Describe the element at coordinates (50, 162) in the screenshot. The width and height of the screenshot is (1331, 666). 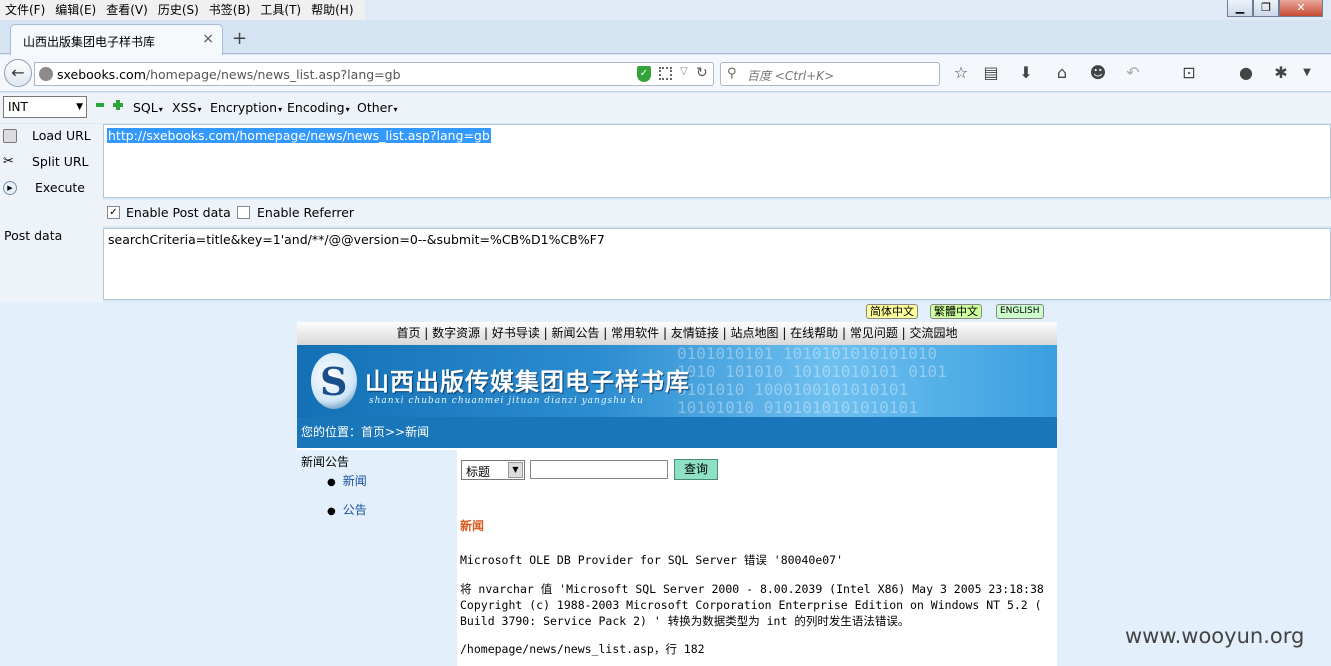
I see `split-url-button: ✂ Split URL` at that location.